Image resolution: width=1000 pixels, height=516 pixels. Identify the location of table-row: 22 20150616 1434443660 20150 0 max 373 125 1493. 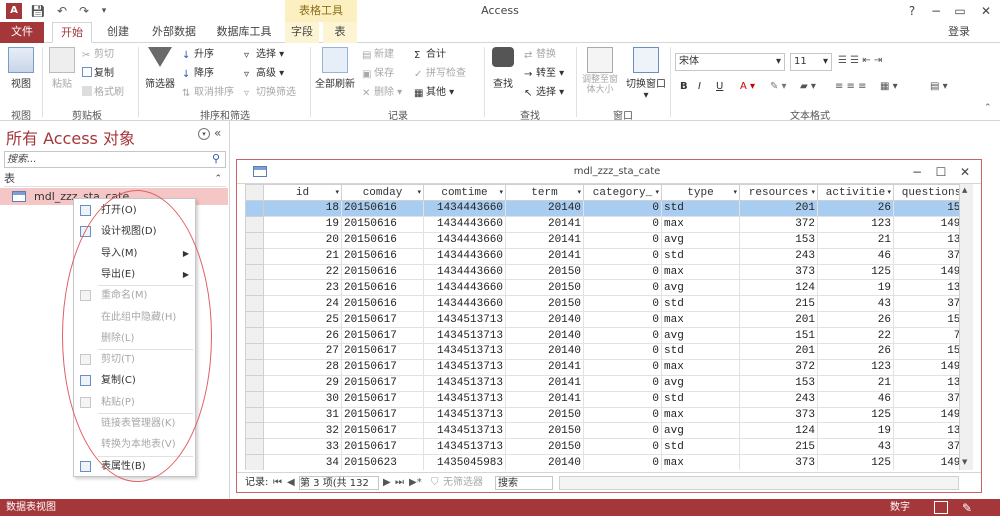
(607, 272).